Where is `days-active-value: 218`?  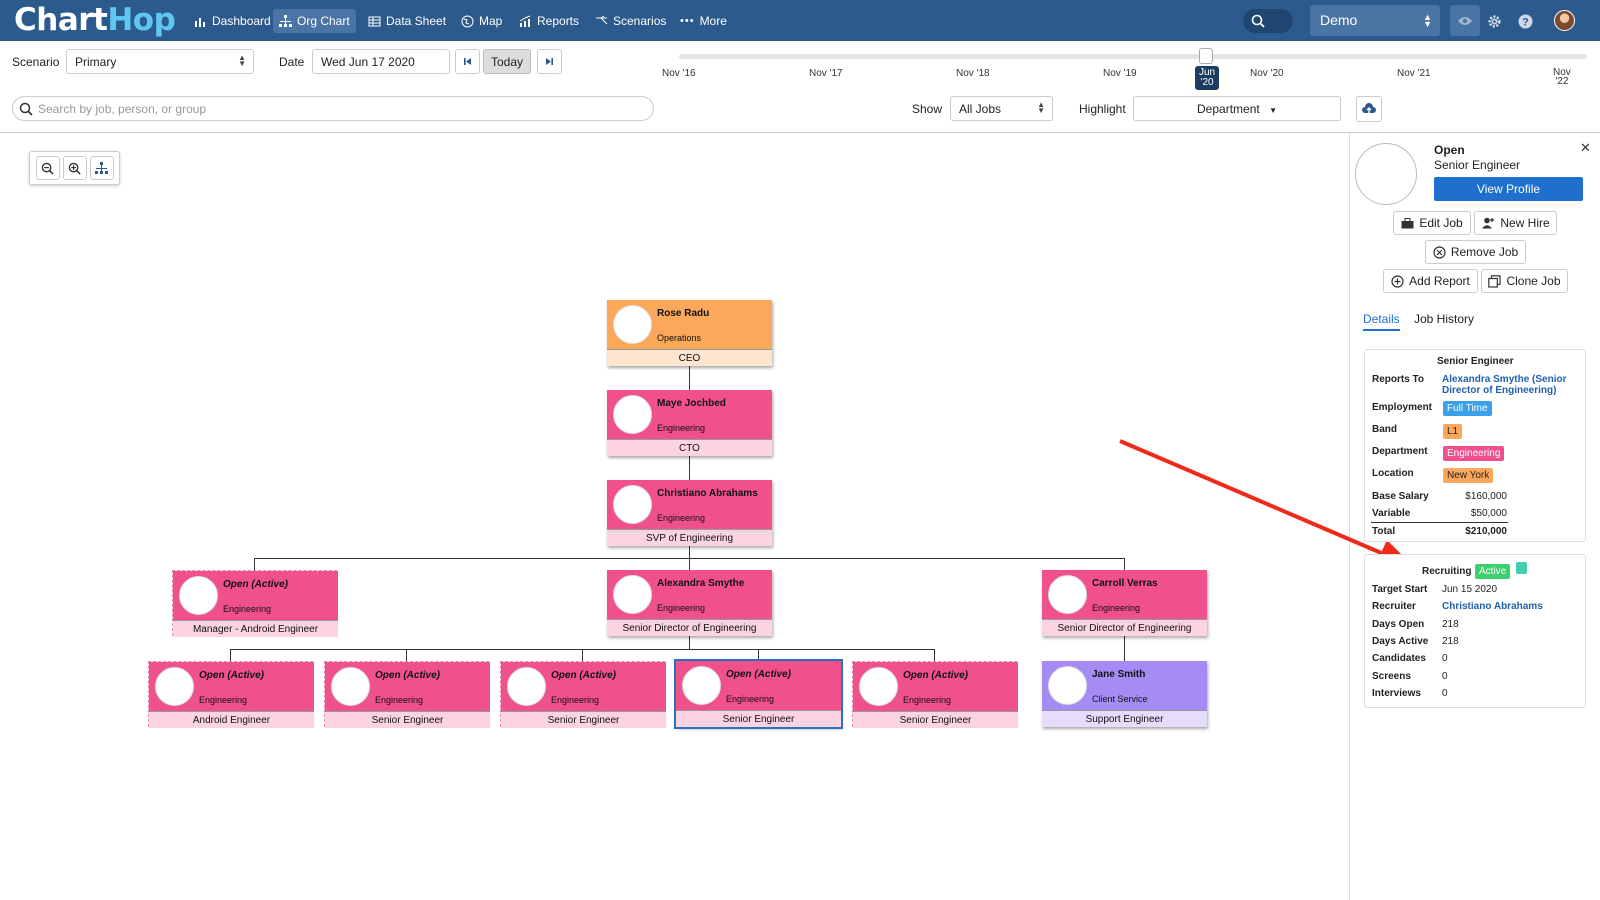 days-active-value: 218 is located at coordinates (1450, 641).